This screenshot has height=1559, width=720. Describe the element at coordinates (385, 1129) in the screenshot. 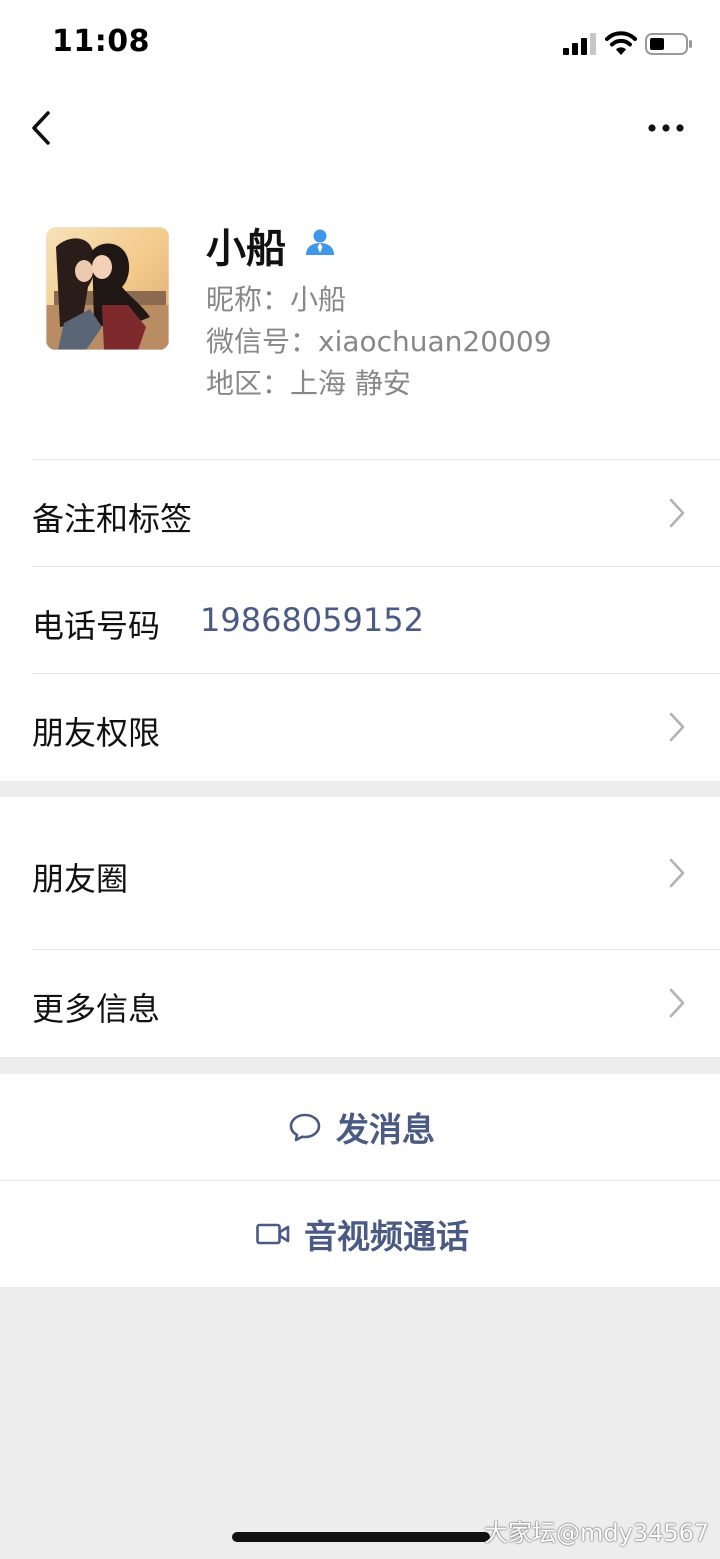

I see `send-message-label: 发消息` at that location.